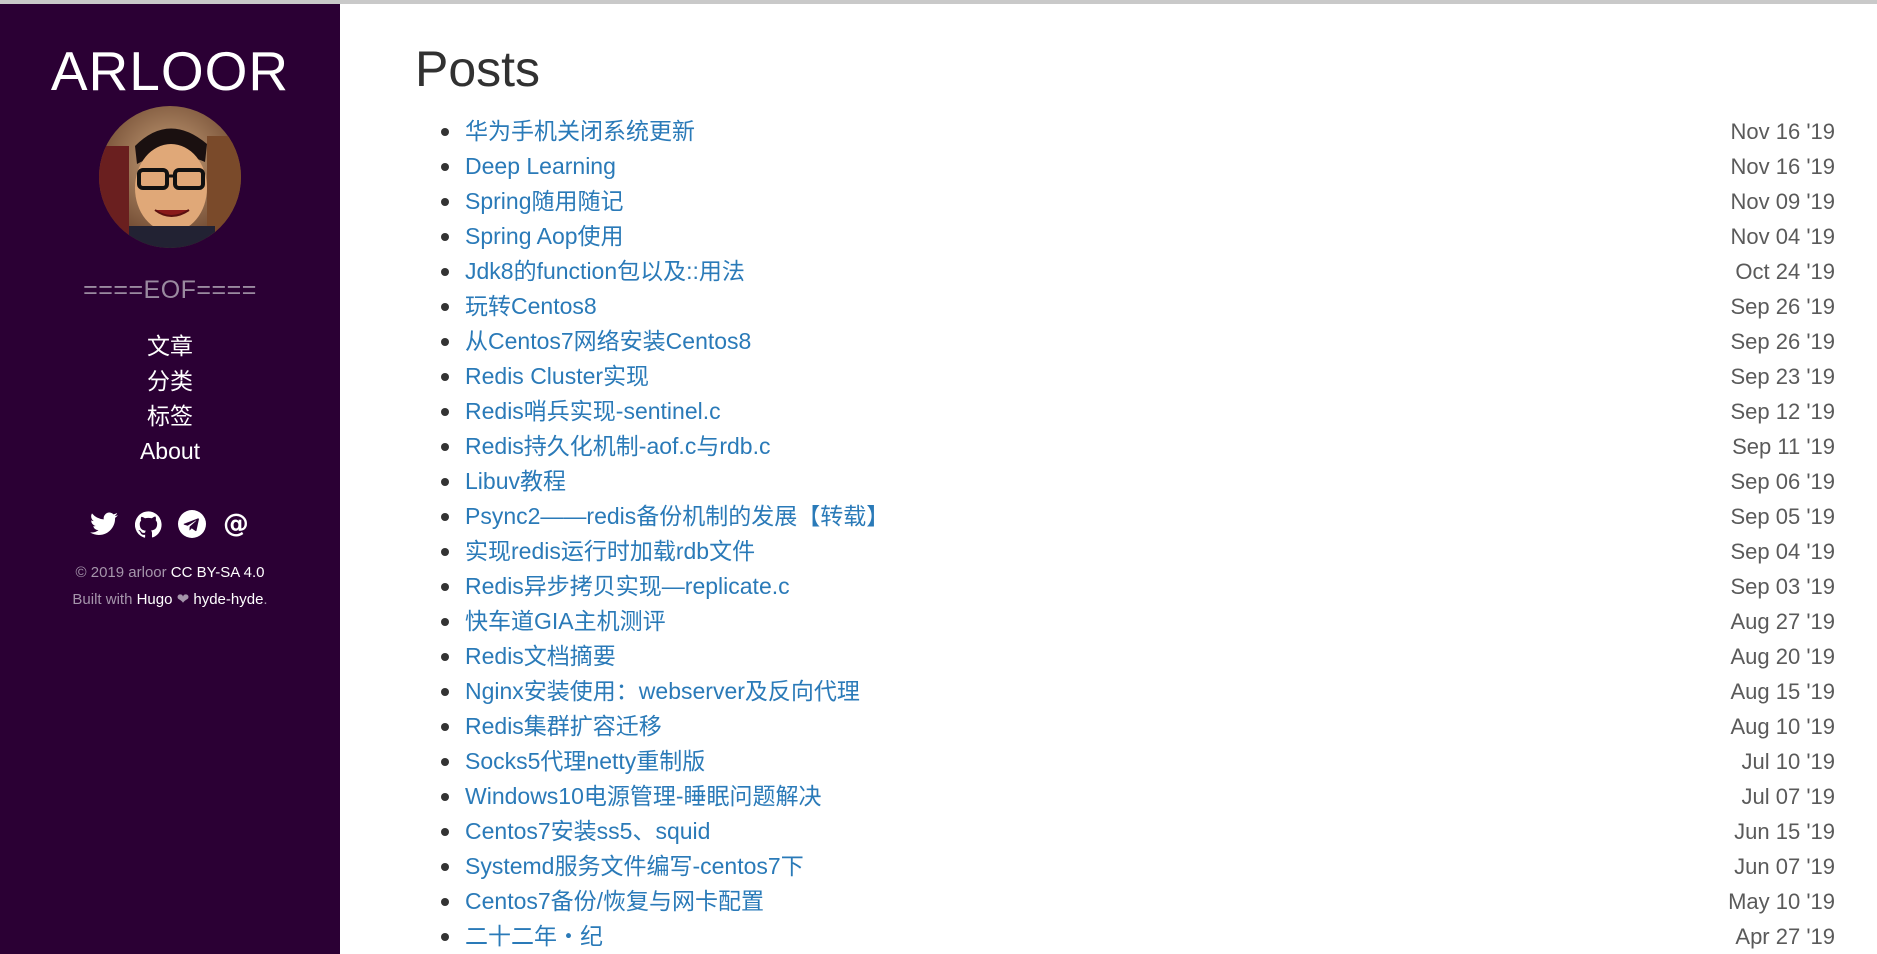 This screenshot has height=954, width=1877. What do you see at coordinates (1125, 166) in the screenshot?
I see `list-item: Deep Learning Nov 16 '19` at bounding box center [1125, 166].